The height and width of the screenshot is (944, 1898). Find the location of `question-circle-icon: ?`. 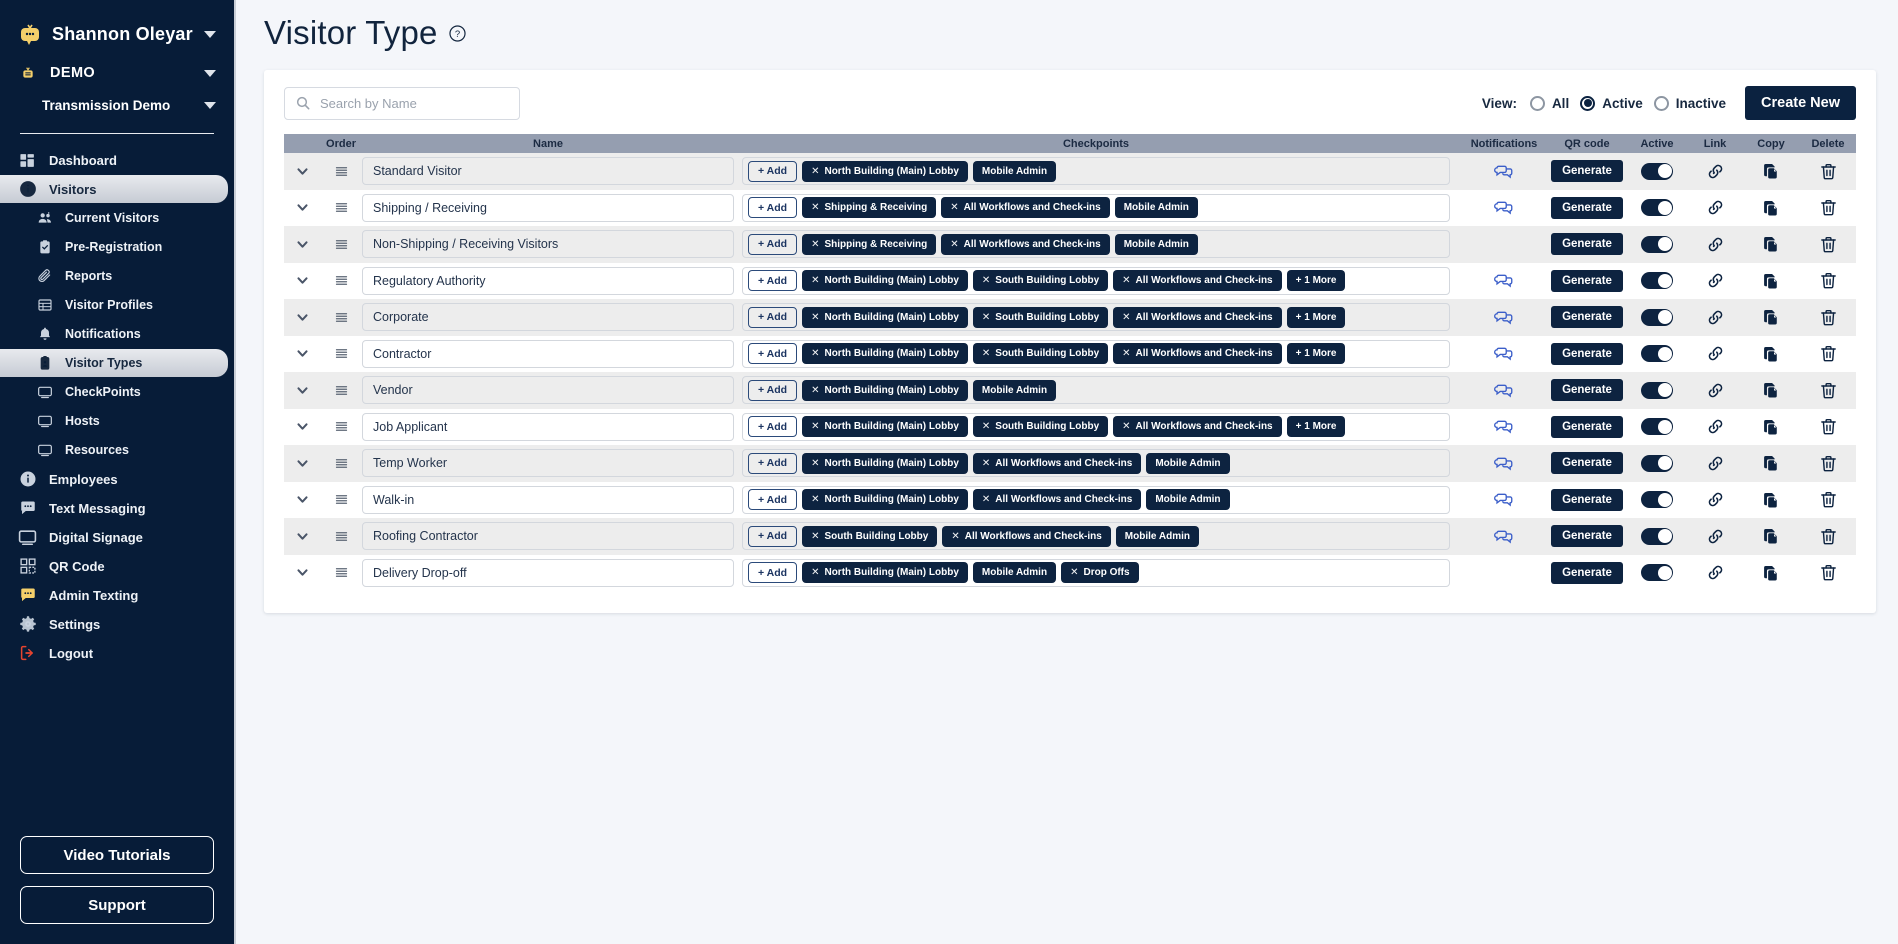

question-circle-icon: ? is located at coordinates (458, 33).